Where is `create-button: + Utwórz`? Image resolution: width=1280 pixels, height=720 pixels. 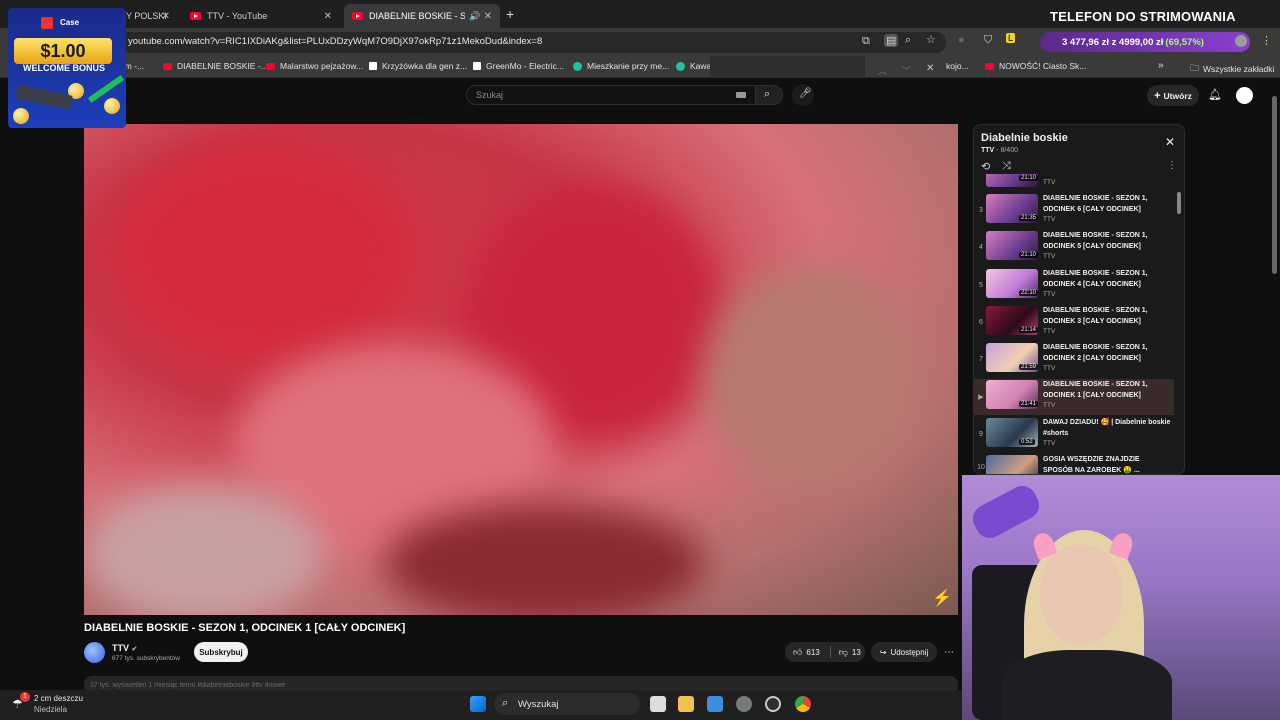 create-button: + Utwórz is located at coordinates (1173, 95).